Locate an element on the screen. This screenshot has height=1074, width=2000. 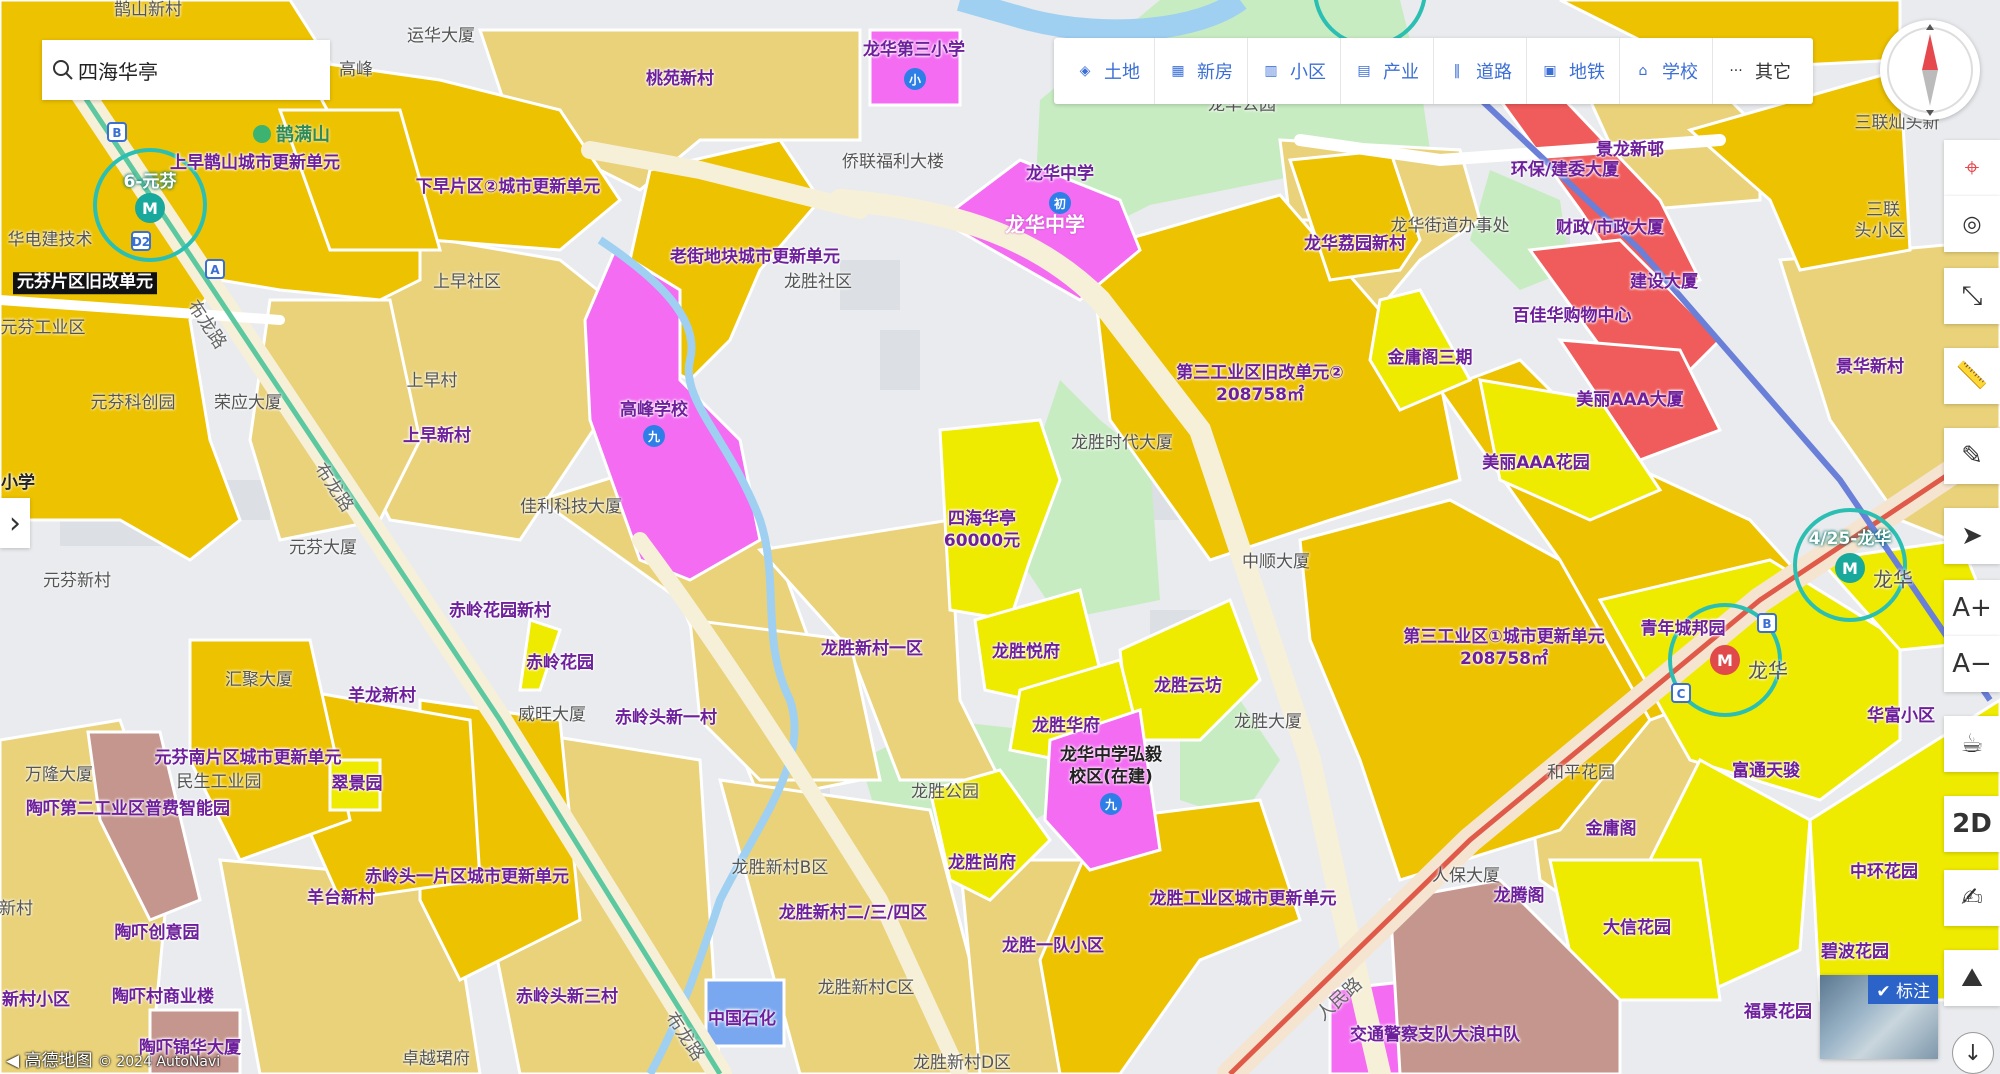
plot-label: 高峰学校 is located at coordinates (654, 411).